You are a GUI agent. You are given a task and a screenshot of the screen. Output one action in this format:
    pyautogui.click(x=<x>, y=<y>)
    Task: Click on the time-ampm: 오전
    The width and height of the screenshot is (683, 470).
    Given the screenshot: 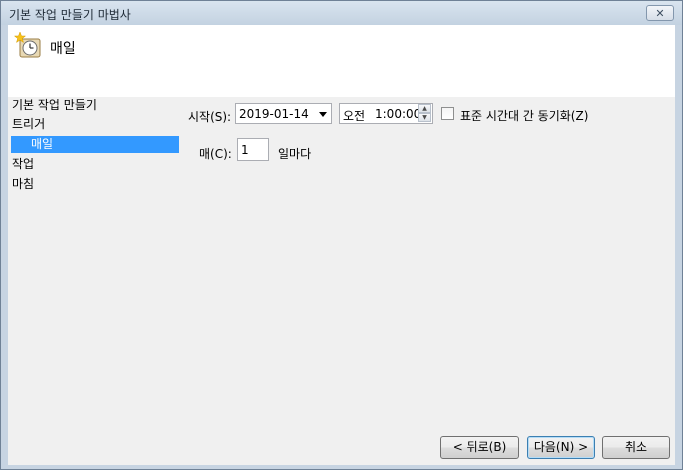 What is the action you would take?
    pyautogui.click(x=354, y=115)
    